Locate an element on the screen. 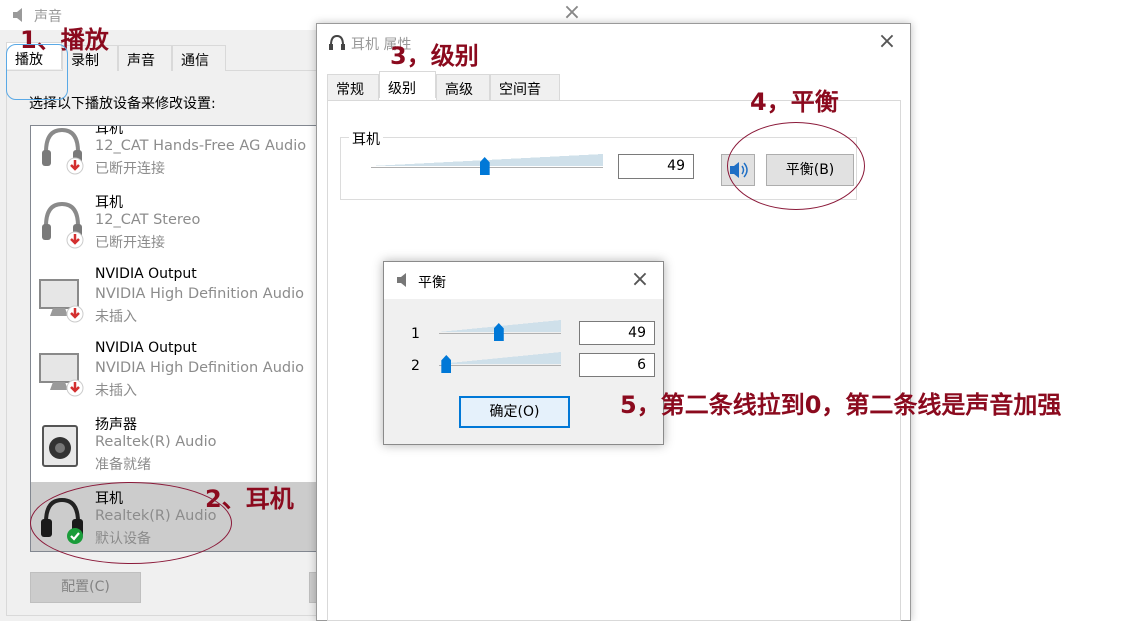 The width and height of the screenshot is (1125, 621). annotation-highlight-tab is located at coordinates (37, 72).